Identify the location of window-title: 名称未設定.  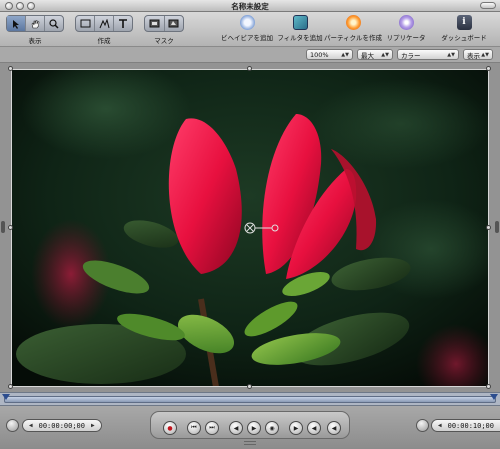
(250, 6).